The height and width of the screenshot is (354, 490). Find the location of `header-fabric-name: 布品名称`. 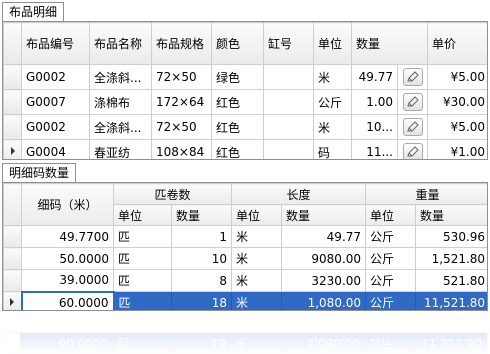

header-fabric-name: 布品名称 is located at coordinates (120, 43).